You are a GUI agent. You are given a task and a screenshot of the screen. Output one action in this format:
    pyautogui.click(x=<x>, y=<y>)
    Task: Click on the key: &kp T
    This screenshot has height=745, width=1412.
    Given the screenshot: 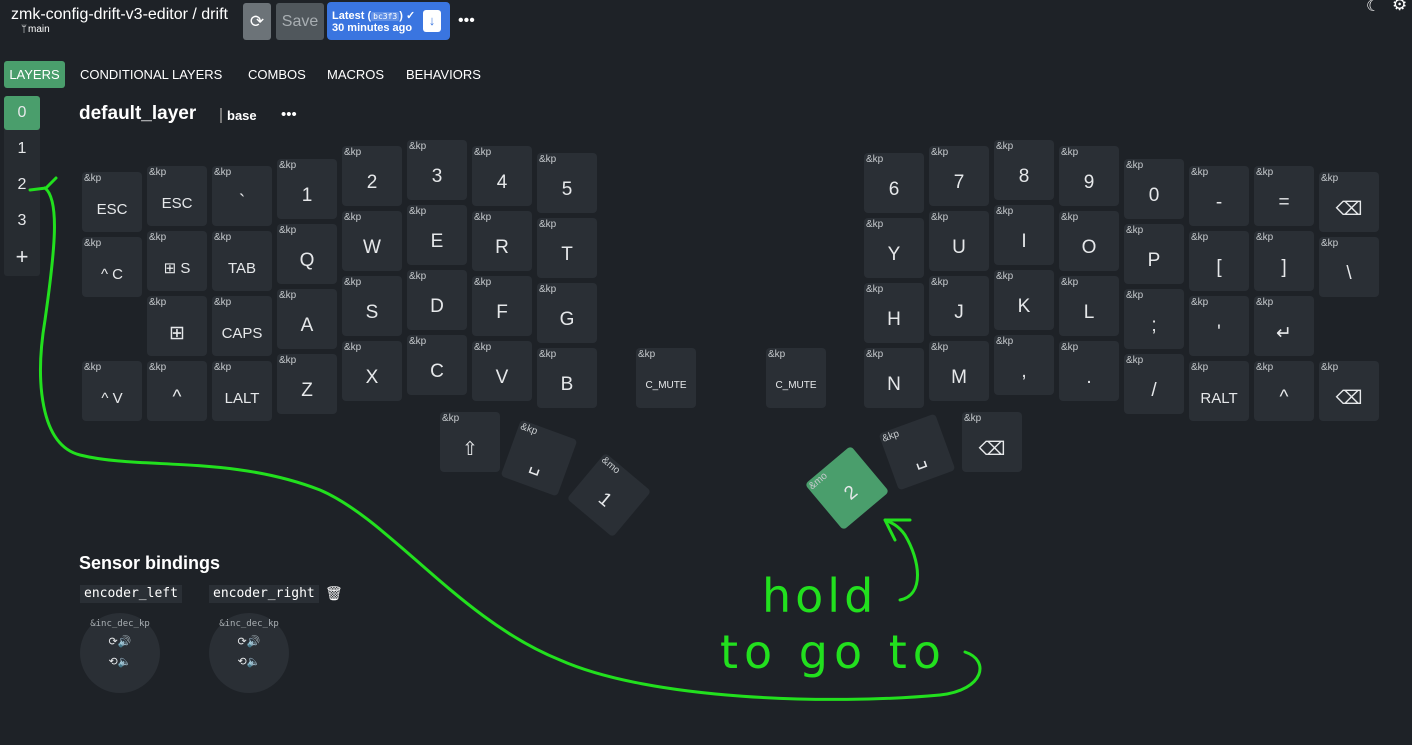 What is the action you would take?
    pyautogui.click(x=567, y=248)
    